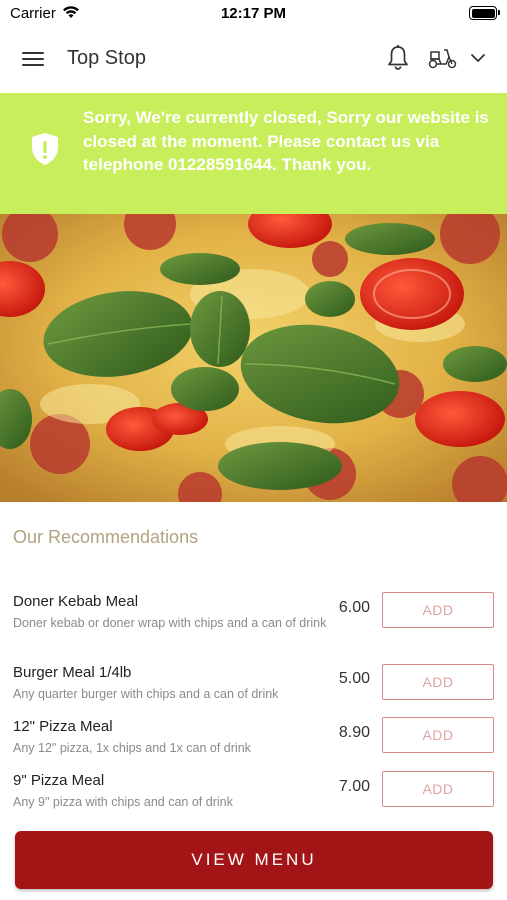 The width and height of the screenshot is (507, 900). What do you see at coordinates (34, 59) in the screenshot?
I see `menu-icon` at bounding box center [34, 59].